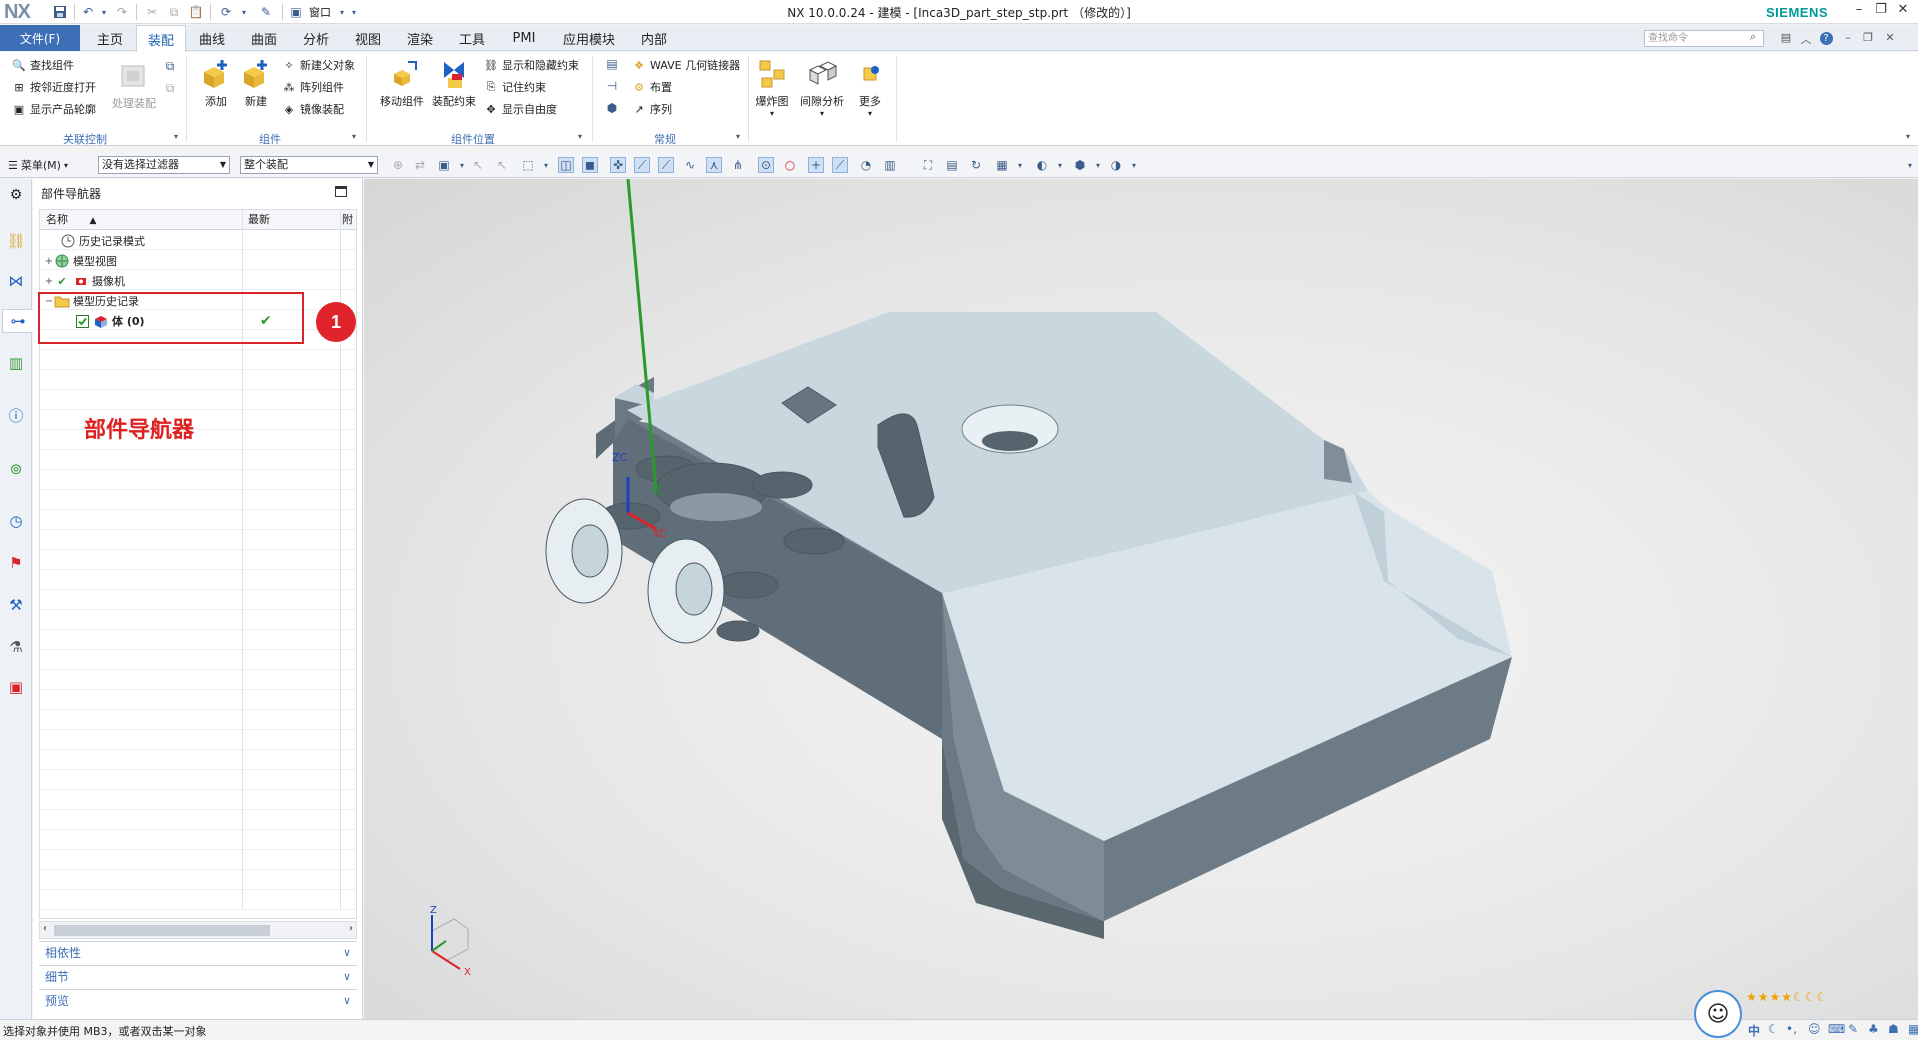  Describe the element at coordinates (1908, 136) in the screenshot. I see `ribbon-overflow-icon: ▾` at that location.